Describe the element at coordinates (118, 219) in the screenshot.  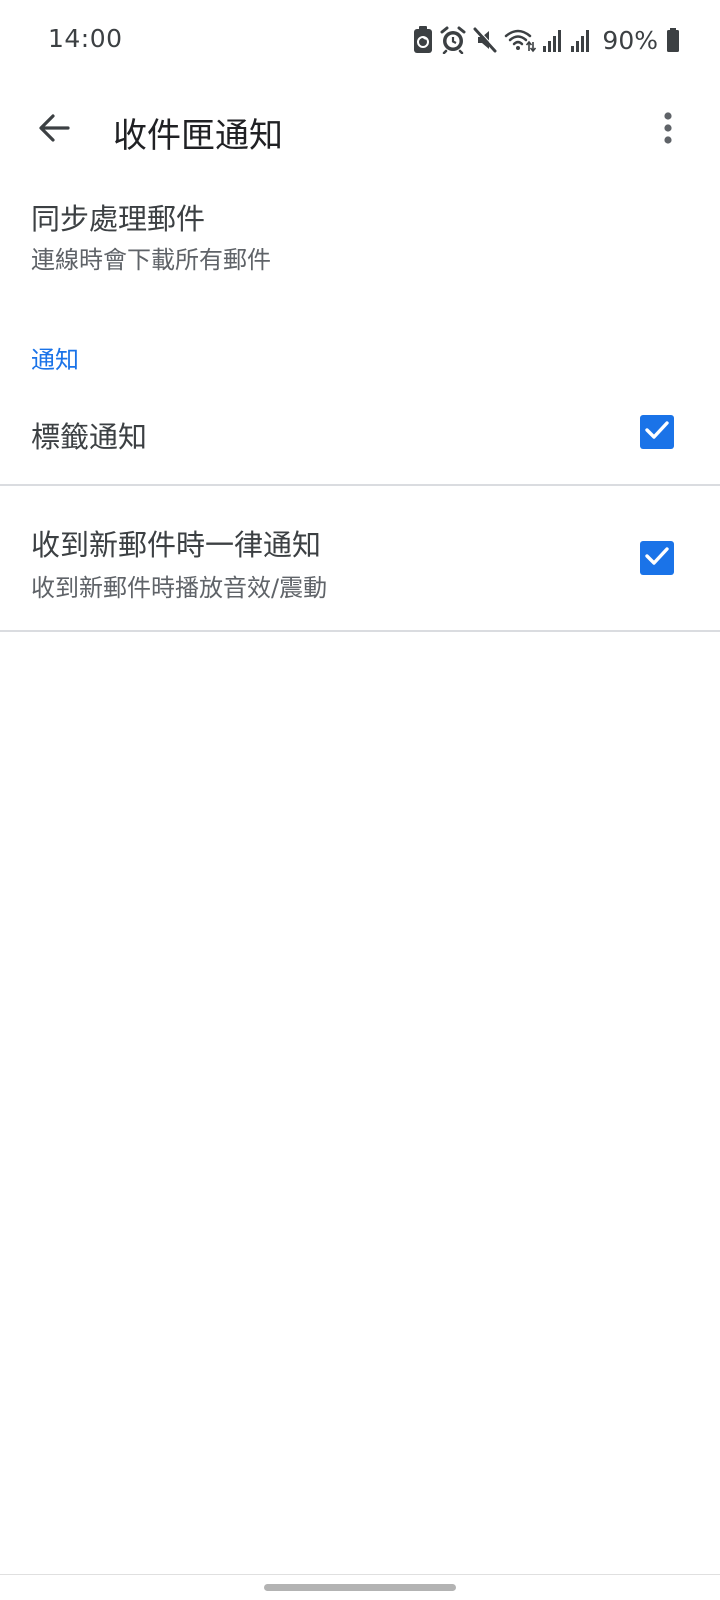
I see `sync-mail-title: 同步處理郵件` at that location.